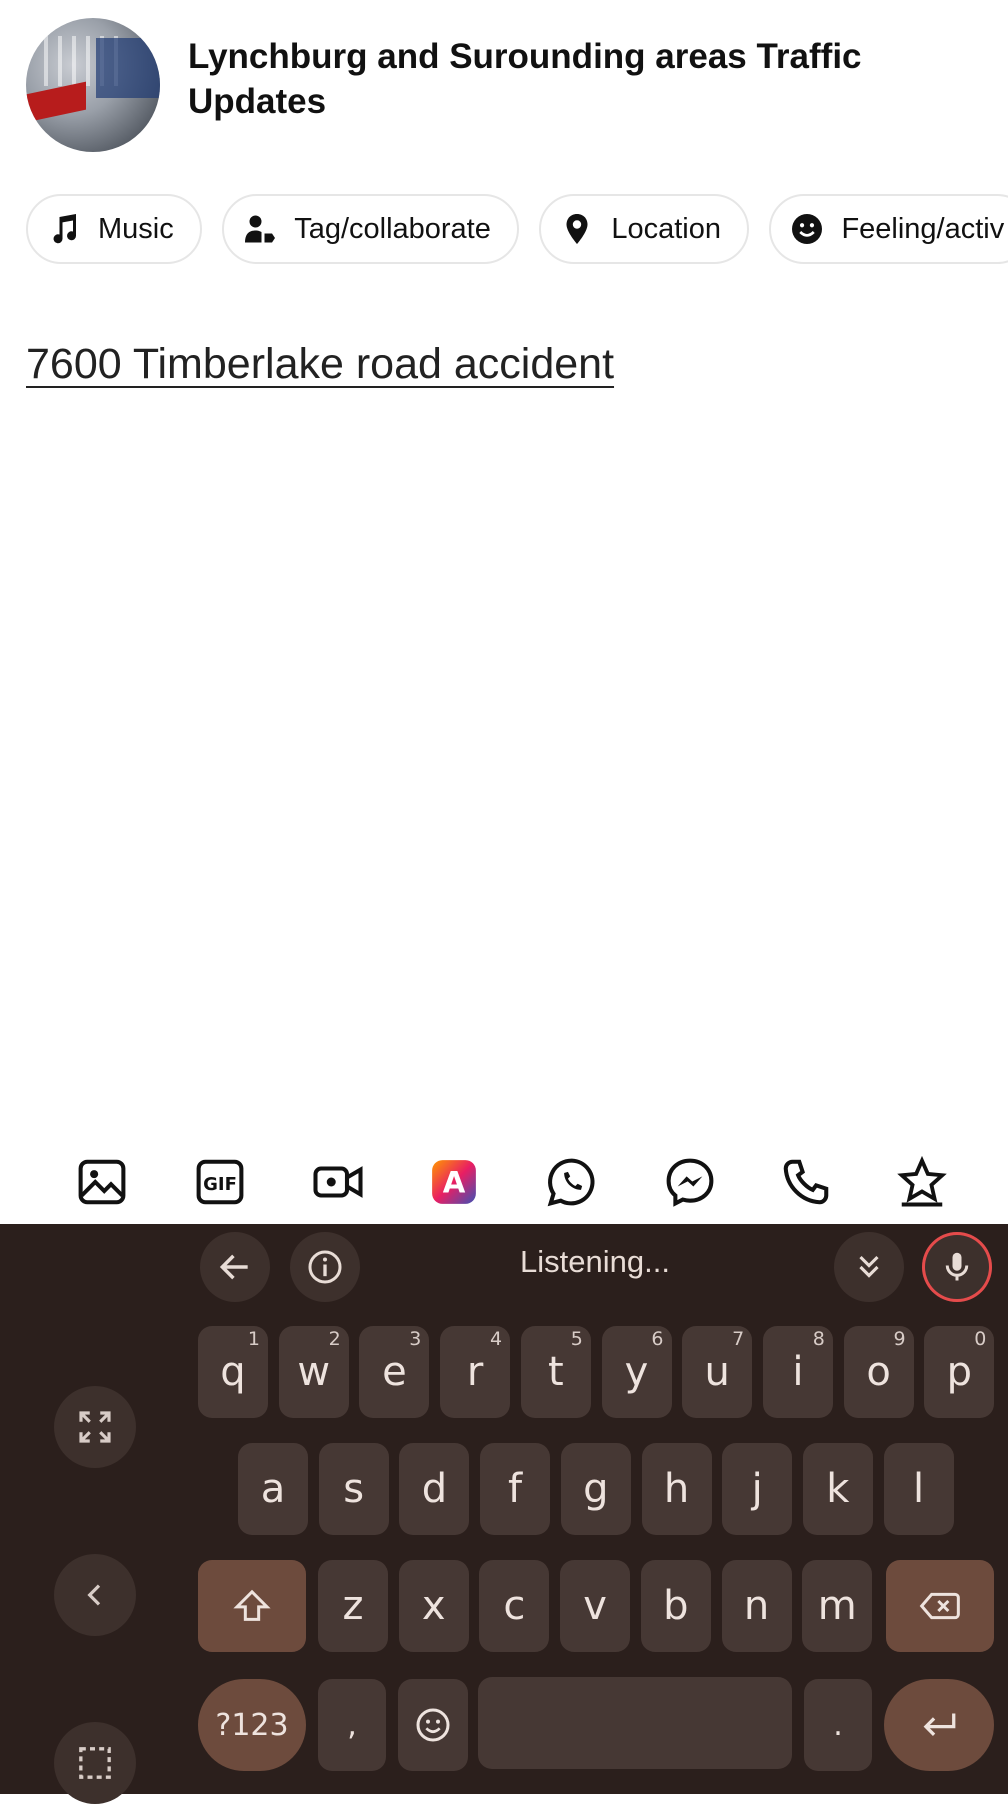 This screenshot has height=1804, width=1008. Describe the element at coordinates (433, 1606) in the screenshot. I see `key-x: x` at that location.